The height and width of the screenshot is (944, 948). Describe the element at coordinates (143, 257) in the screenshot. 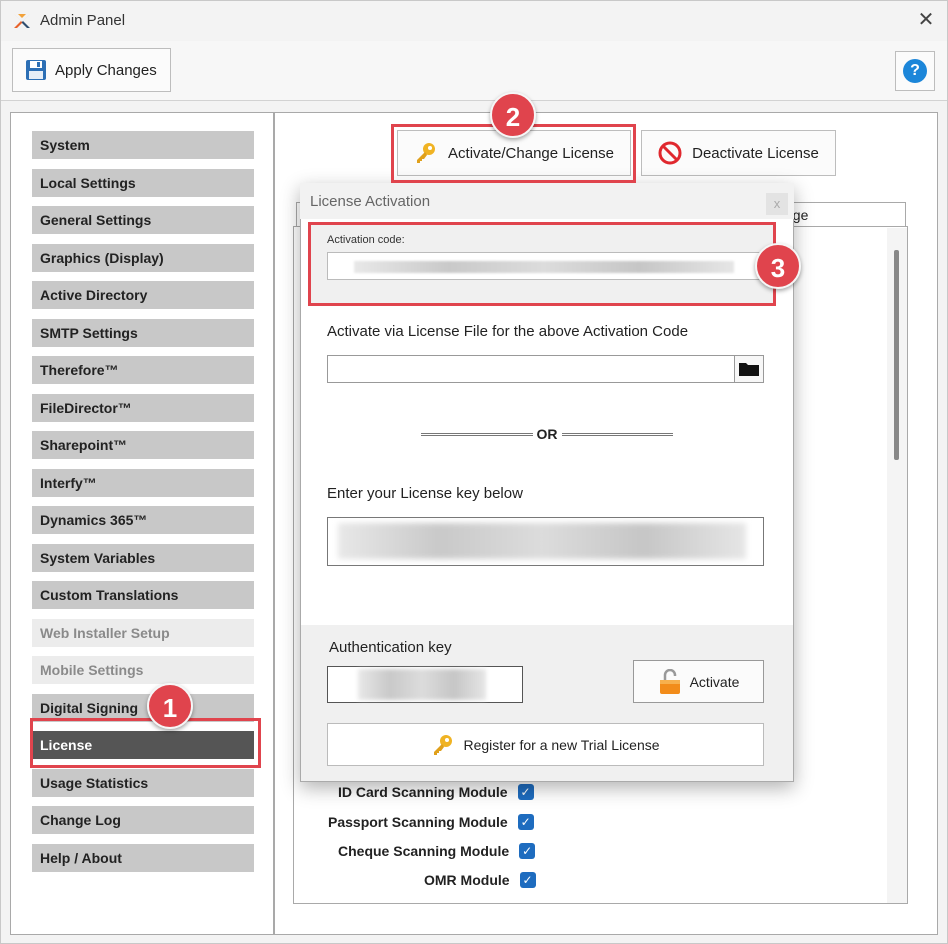

I see `menu-item-graphics: Graphics (Display)` at that location.